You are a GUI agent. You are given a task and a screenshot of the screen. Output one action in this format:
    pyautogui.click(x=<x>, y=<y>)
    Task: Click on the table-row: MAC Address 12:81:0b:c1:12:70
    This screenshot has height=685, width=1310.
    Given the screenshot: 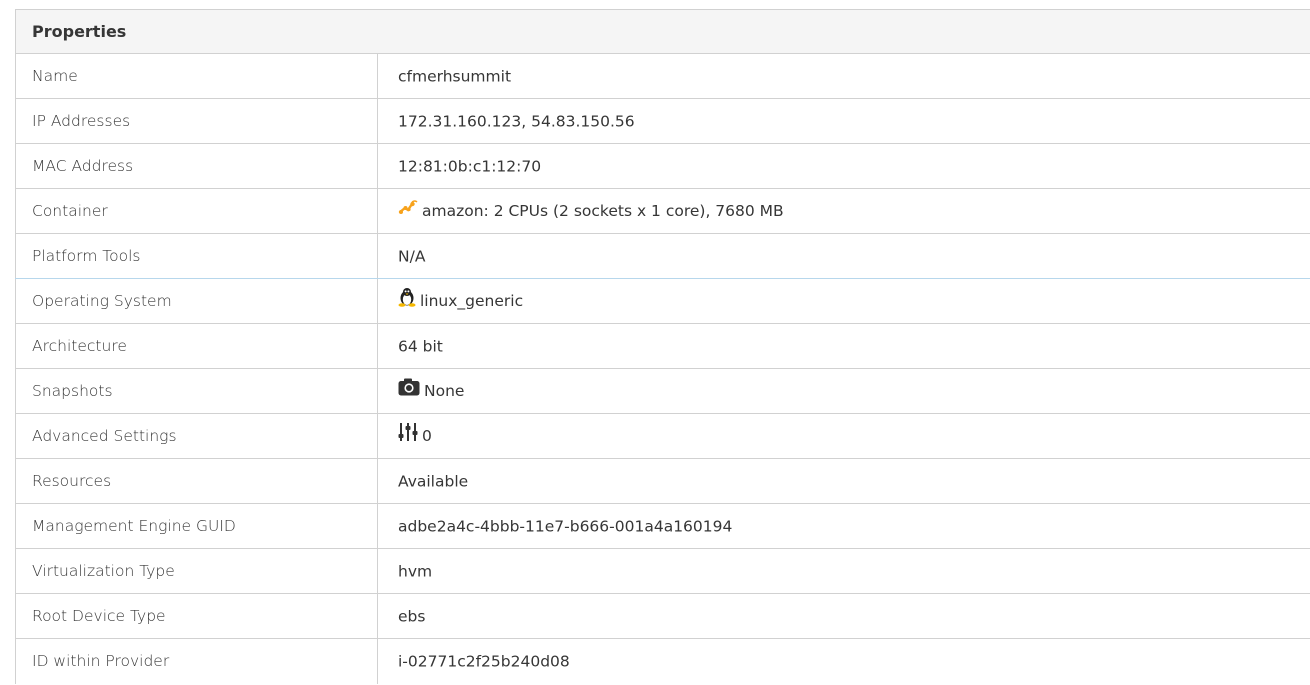 What is the action you would take?
    pyautogui.click(x=662, y=166)
    